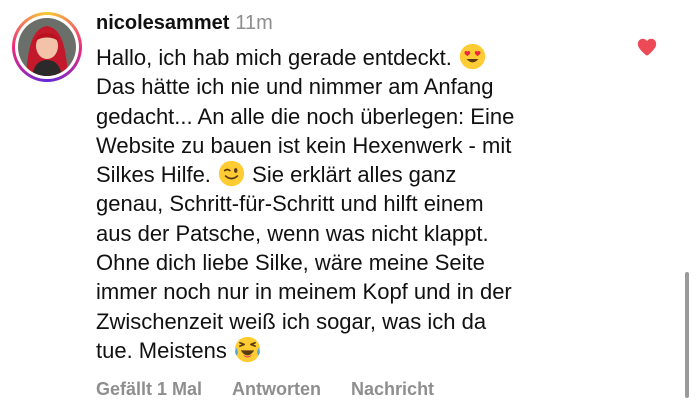  What do you see at coordinates (290, 263) in the screenshot?
I see `comment-line: Ohne dich liebe Silke, wäre meine Seite` at bounding box center [290, 263].